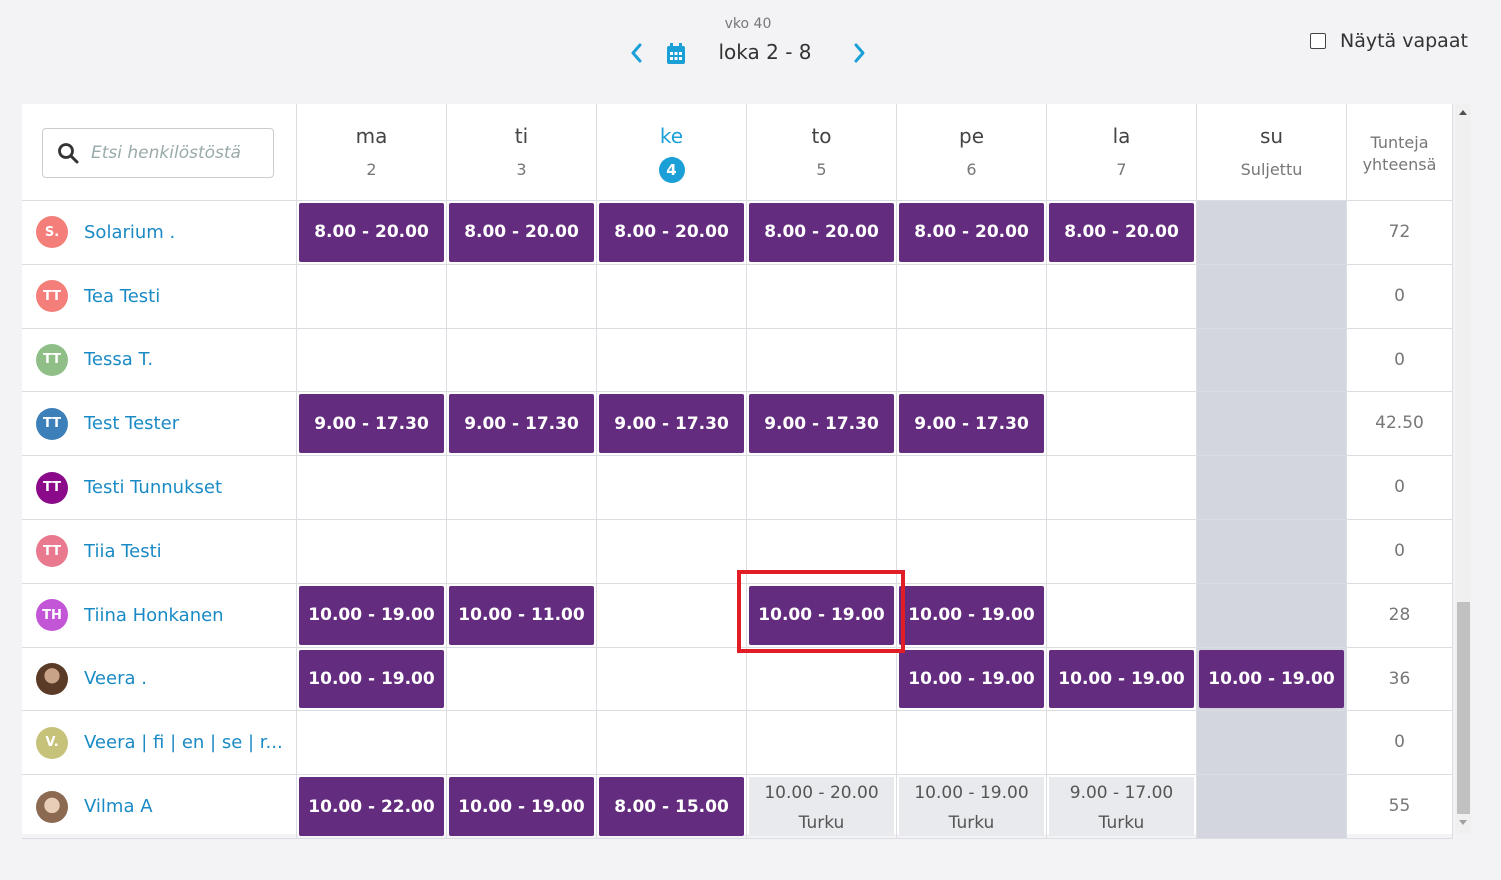 This screenshot has height=880, width=1501. I want to click on shift-cell: 8.00 - 15.00, so click(672, 807).